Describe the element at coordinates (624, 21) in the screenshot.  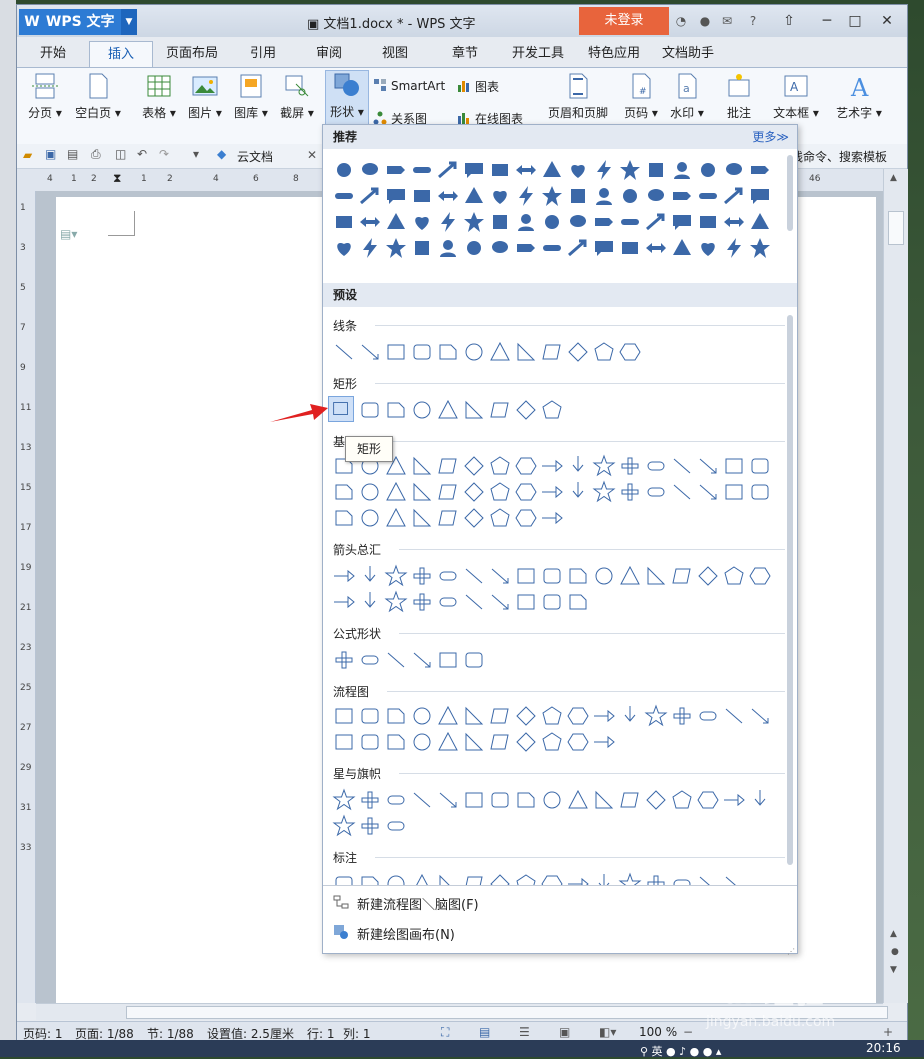
I see `login-button: 未登录` at that location.